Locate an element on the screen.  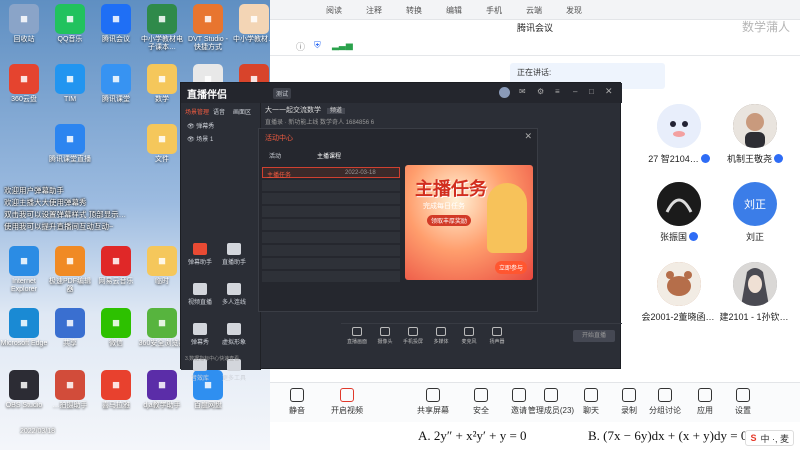
desktop-icon-pdf-editor: ■ 极速PDF编辑器 is located at coordinates (70, 270).